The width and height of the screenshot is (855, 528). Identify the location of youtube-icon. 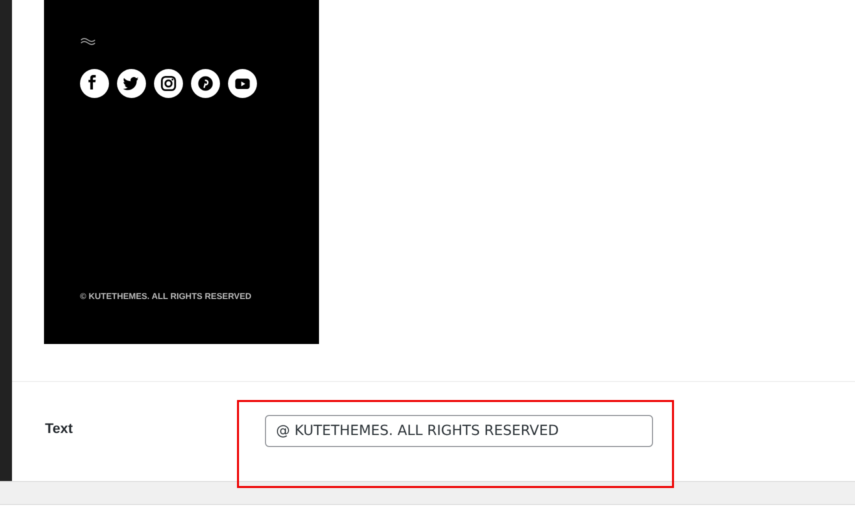
(242, 83).